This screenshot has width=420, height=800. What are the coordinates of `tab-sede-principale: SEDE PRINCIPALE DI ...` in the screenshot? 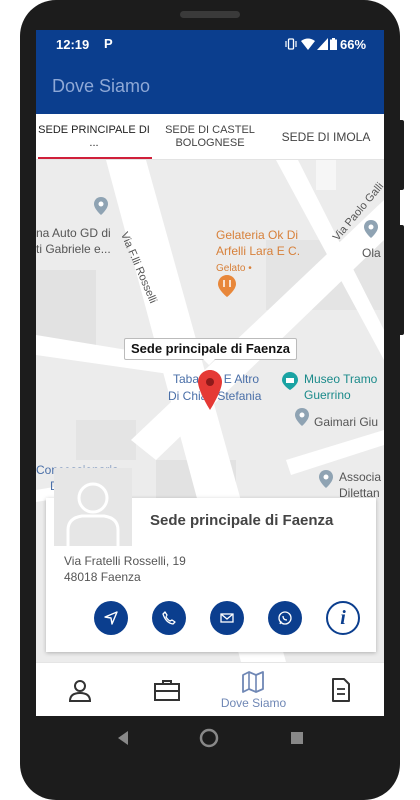 It's located at (94, 137).